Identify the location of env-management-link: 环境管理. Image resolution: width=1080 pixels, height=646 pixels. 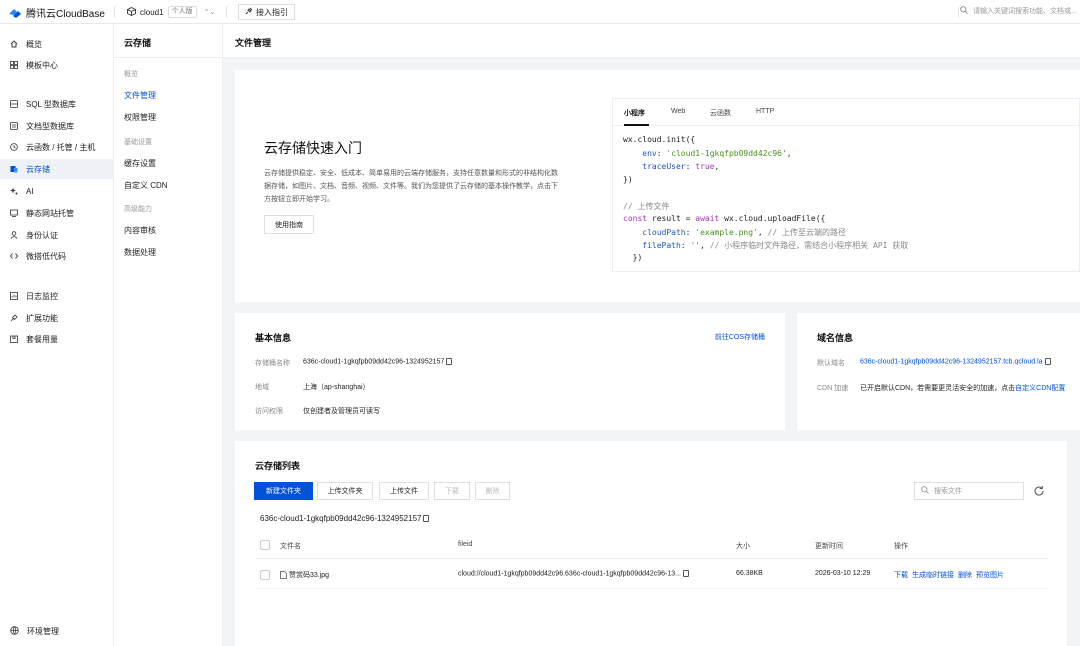
(34, 631).